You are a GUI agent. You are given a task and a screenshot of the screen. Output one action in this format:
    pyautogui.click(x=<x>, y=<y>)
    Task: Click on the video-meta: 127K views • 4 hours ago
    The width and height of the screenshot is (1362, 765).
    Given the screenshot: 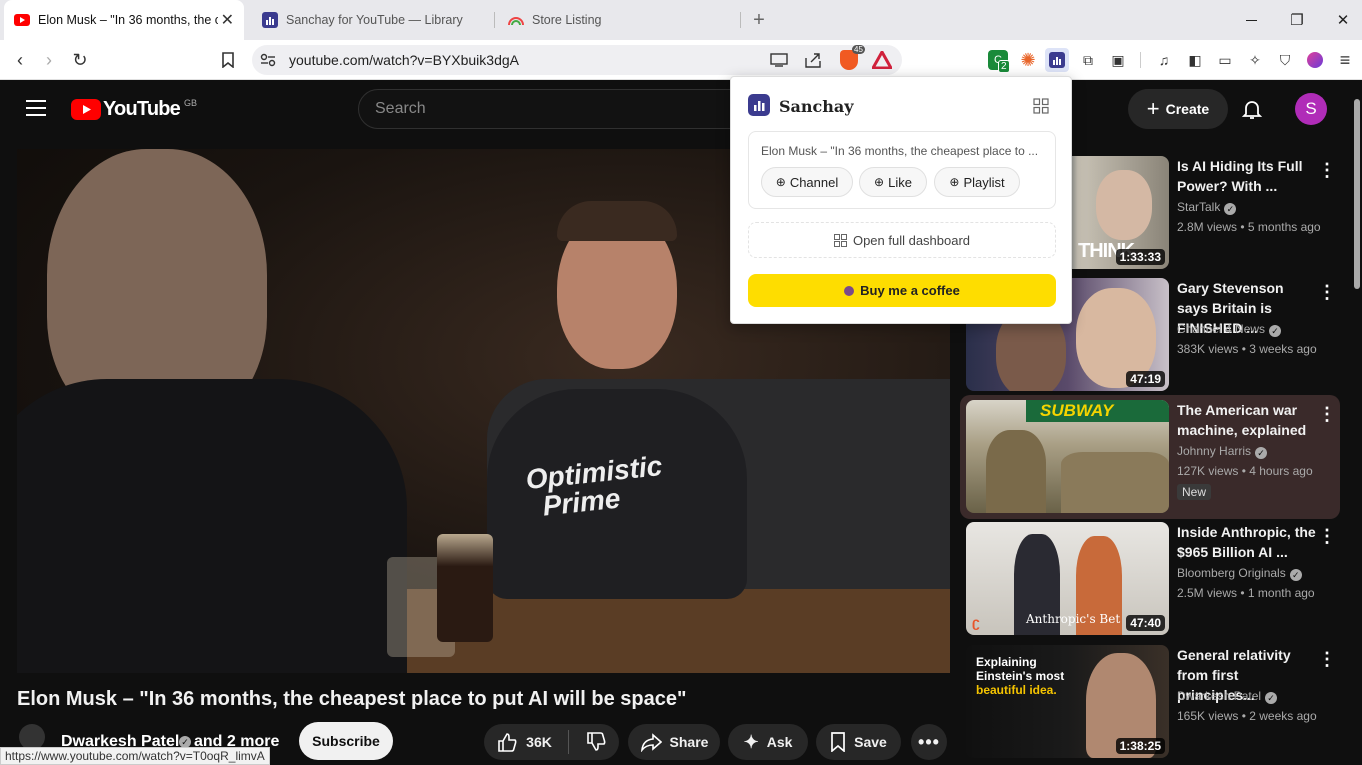 What is the action you would take?
    pyautogui.click(x=1245, y=471)
    